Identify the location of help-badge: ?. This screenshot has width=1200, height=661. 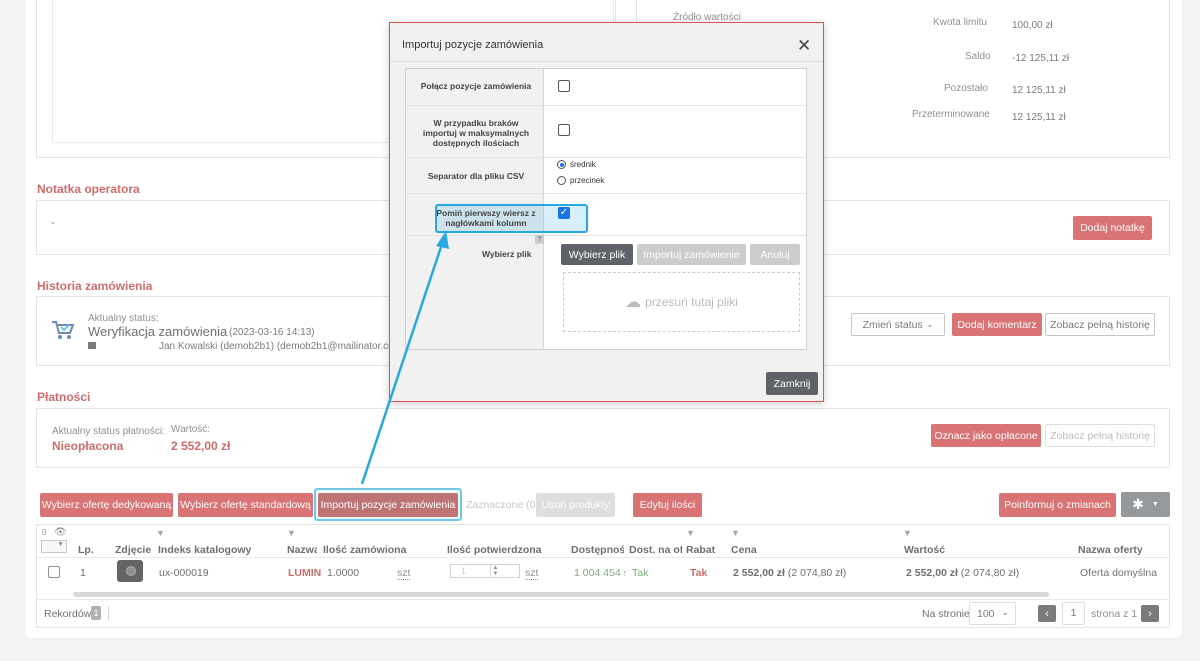
(539, 239).